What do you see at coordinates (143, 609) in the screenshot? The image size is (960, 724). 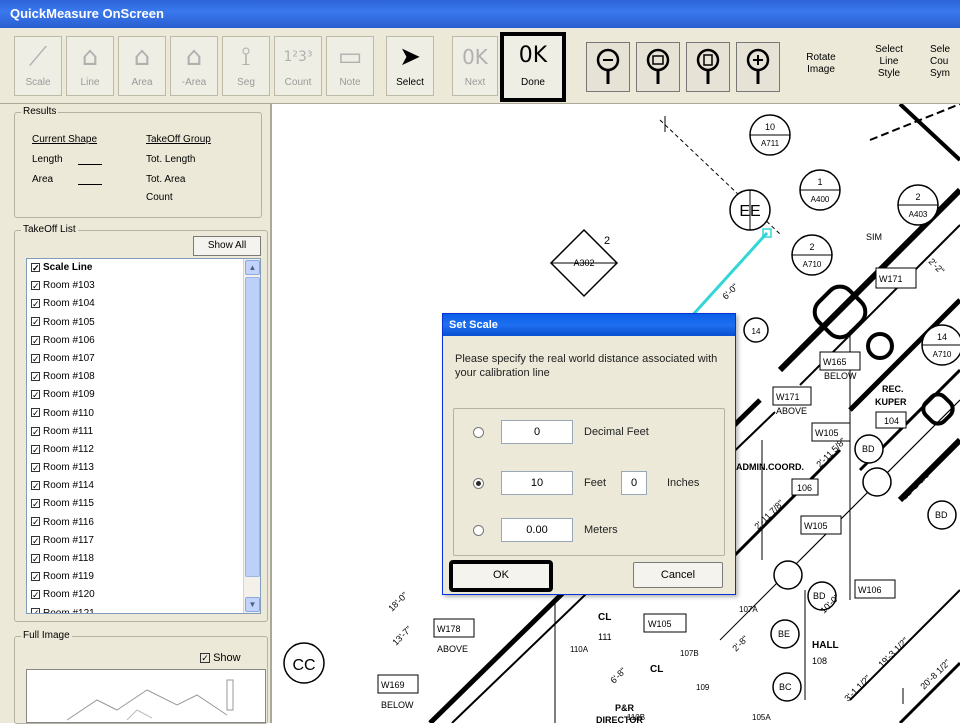 I see `list-item: ✓ Room #121` at bounding box center [143, 609].